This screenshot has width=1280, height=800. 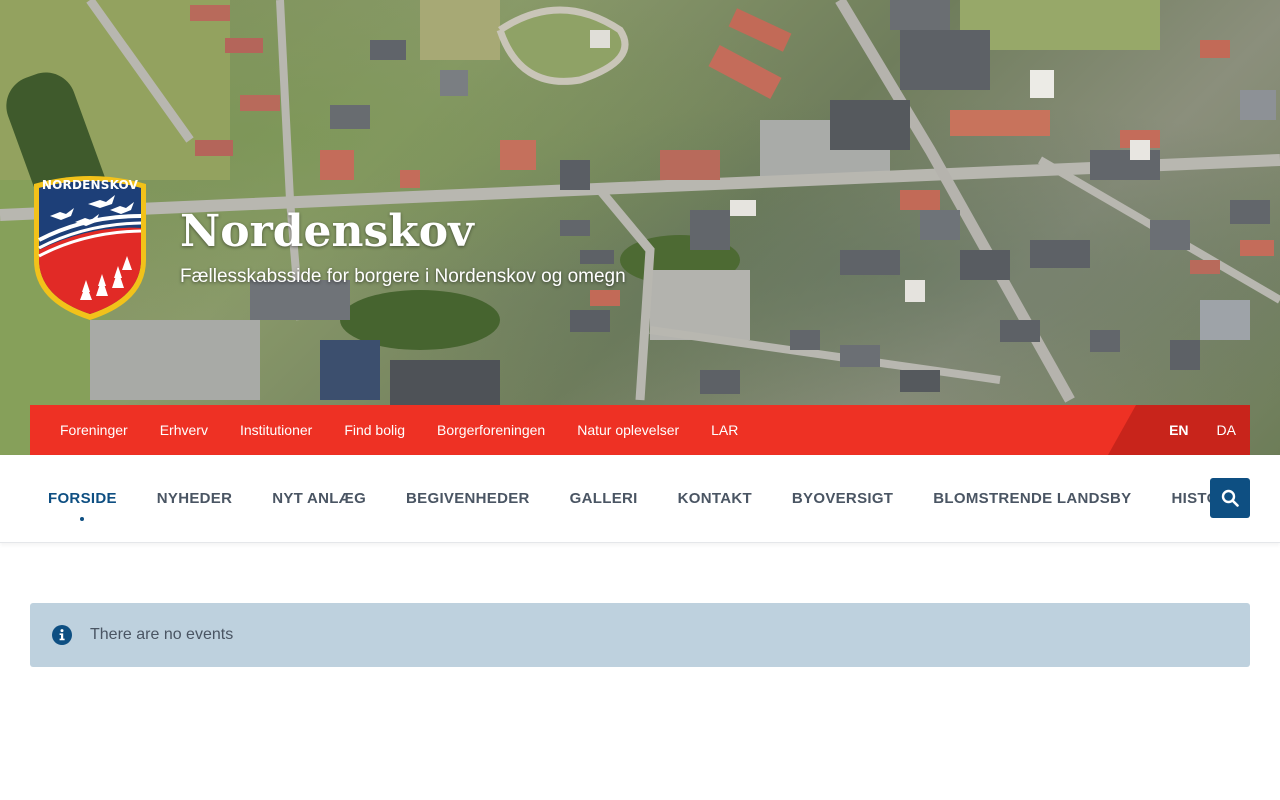 I want to click on nordenskov-coat-of-arms-logo: NORDENSKOV, so click(x=90, y=246).